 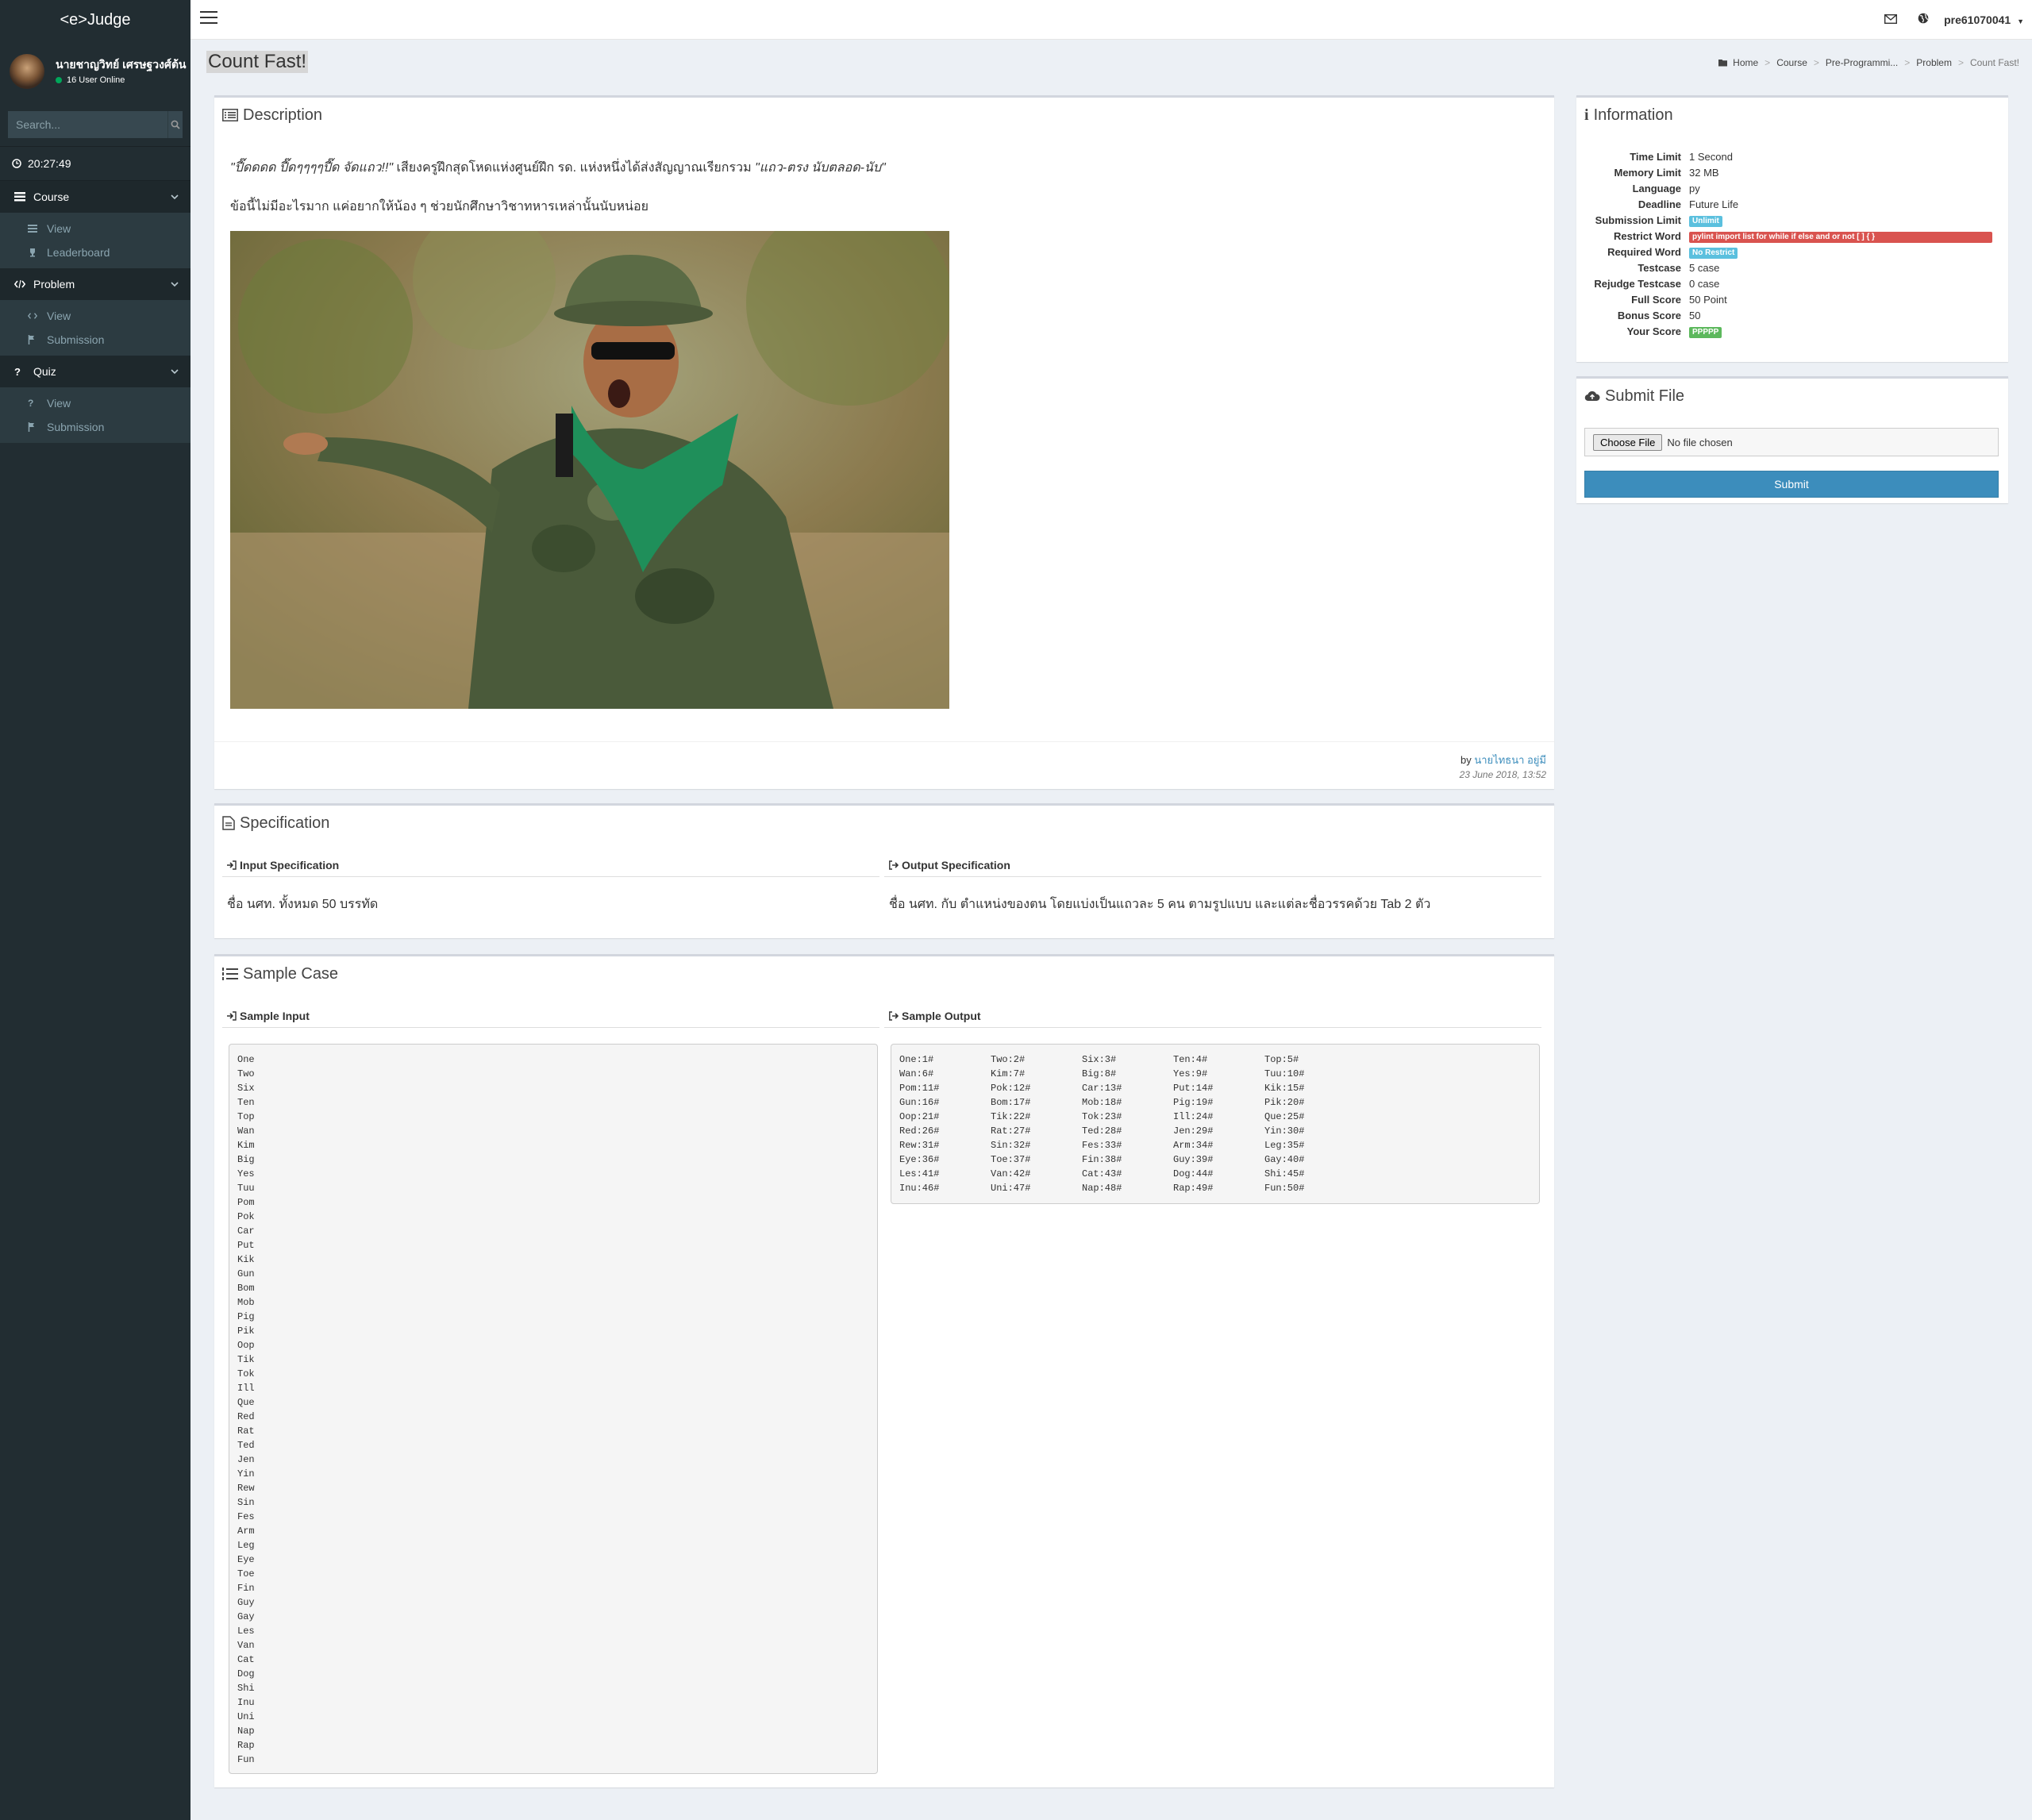 I want to click on info-row: Required Word No Restrict, so click(x=1792, y=252).